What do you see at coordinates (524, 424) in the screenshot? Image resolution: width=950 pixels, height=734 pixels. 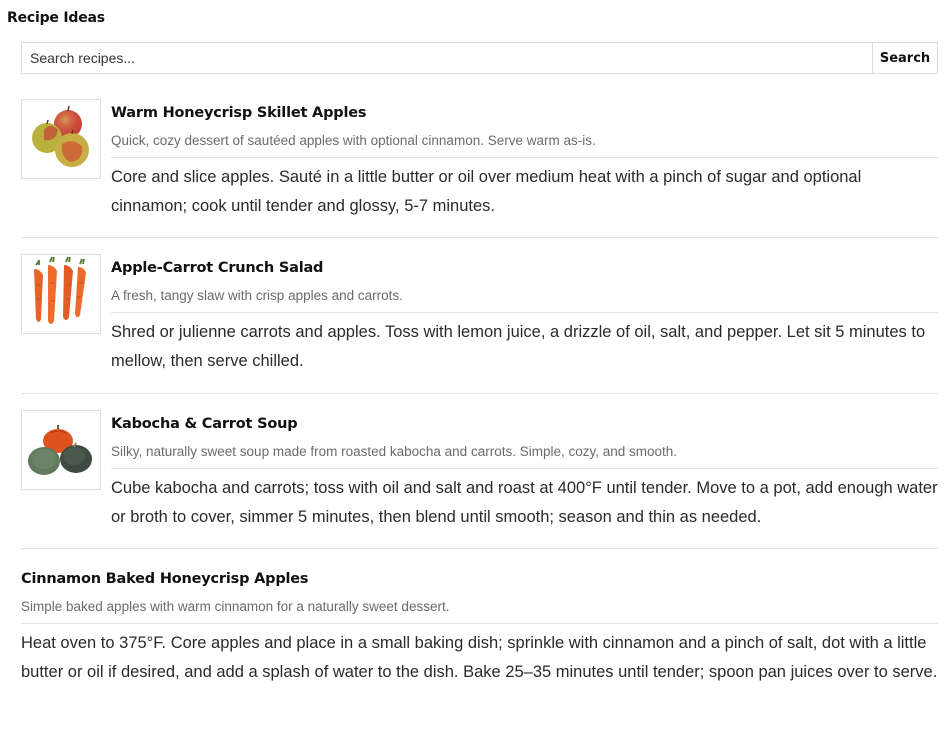 I see `recipe-title: Kabocha & Carrot Soup` at bounding box center [524, 424].